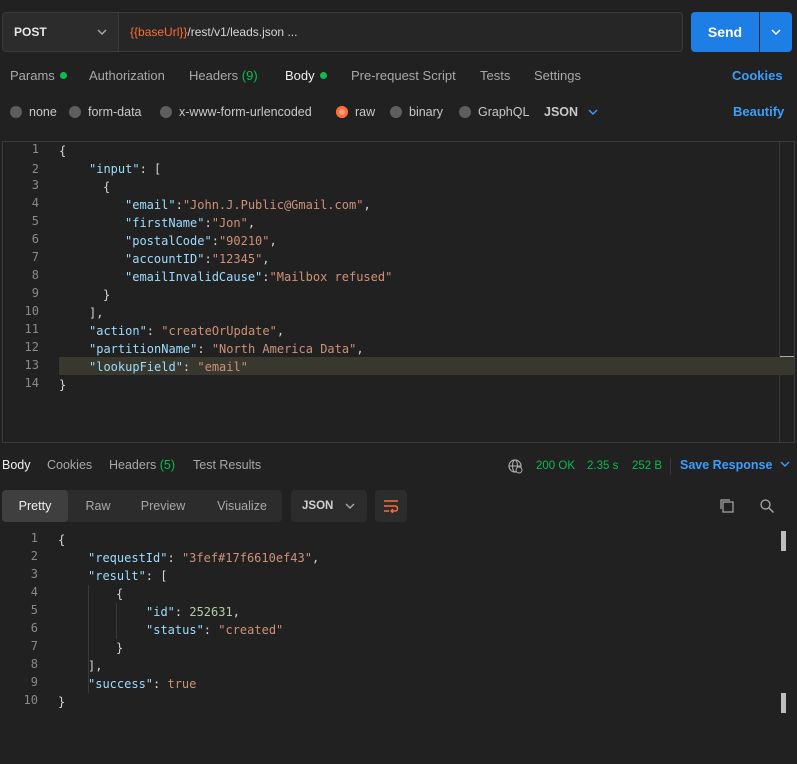  I want to click on wrap-lines-icon, so click(391, 506).